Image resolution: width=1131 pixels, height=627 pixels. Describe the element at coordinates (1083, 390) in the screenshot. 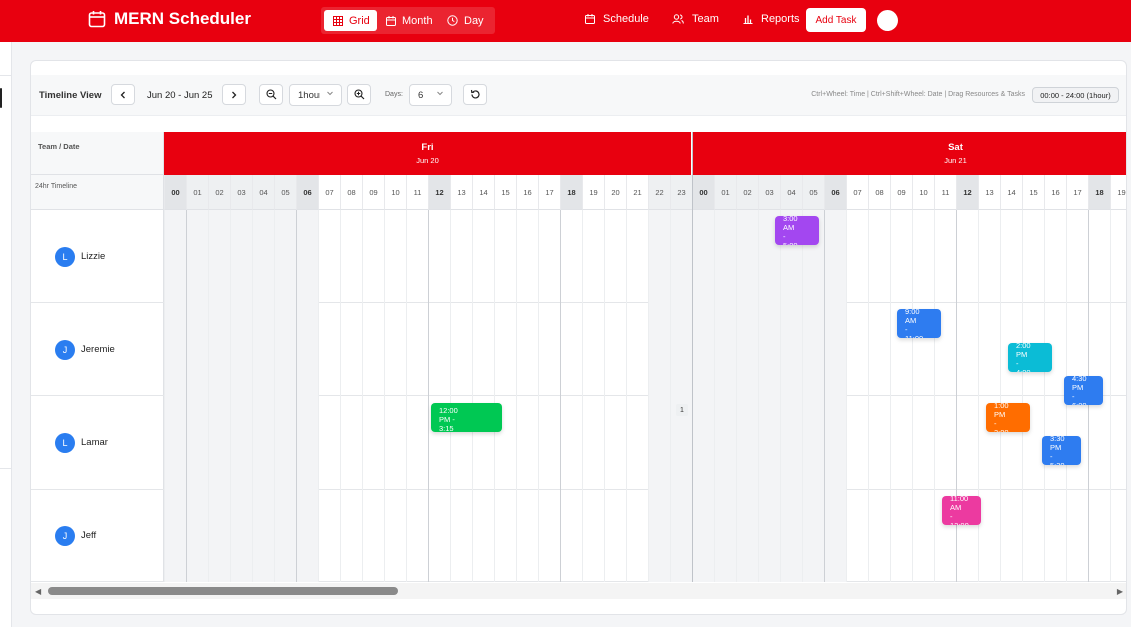

I see `task-block: 4:30PM-6:00` at that location.